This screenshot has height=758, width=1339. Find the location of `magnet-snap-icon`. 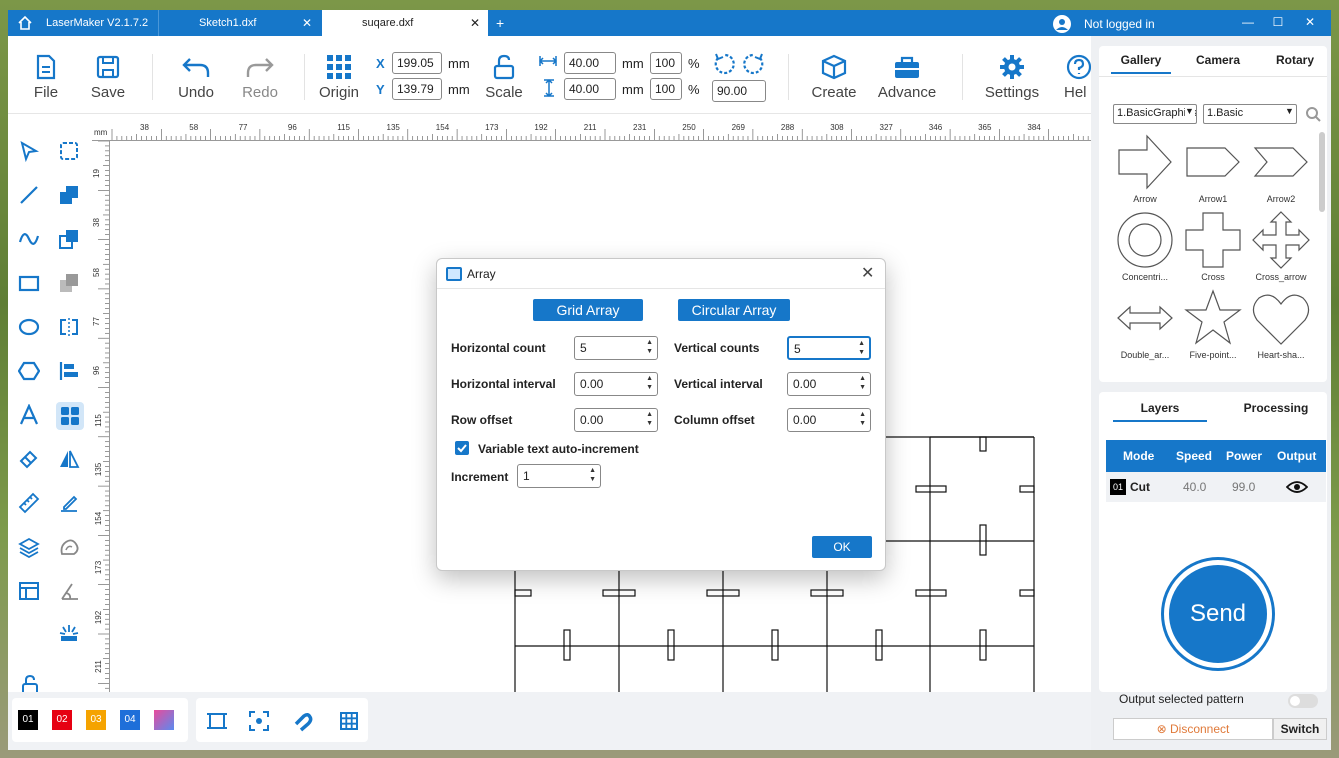

magnet-snap-icon is located at coordinates (303, 721).